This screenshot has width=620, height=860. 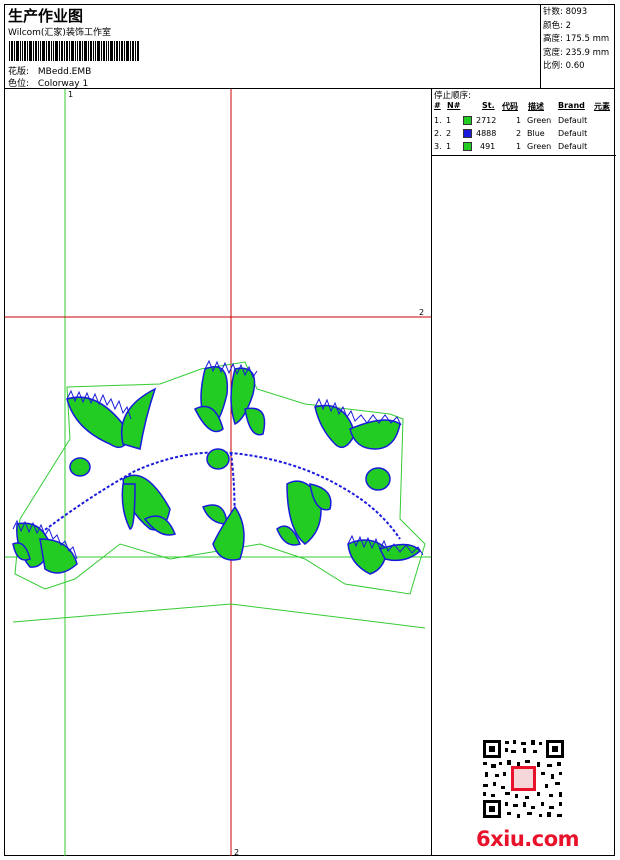 I want to click on panel-divider, so click(x=524, y=155).